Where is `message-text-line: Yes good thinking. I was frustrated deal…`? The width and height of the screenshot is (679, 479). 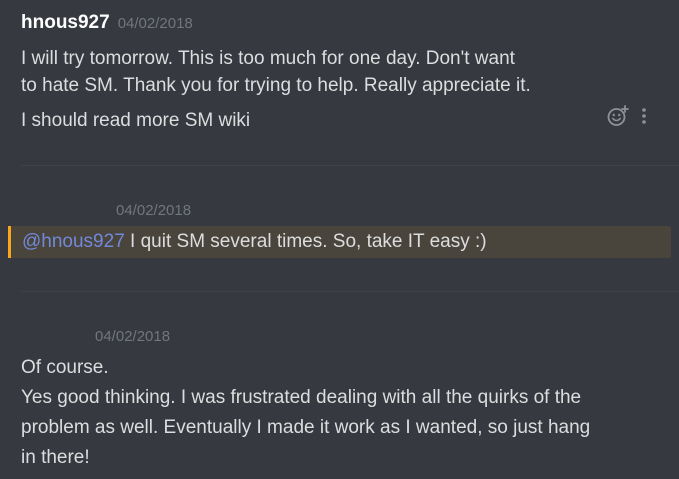
message-text-line: Yes good thinking. I was frustrated deal… is located at coordinates (301, 397).